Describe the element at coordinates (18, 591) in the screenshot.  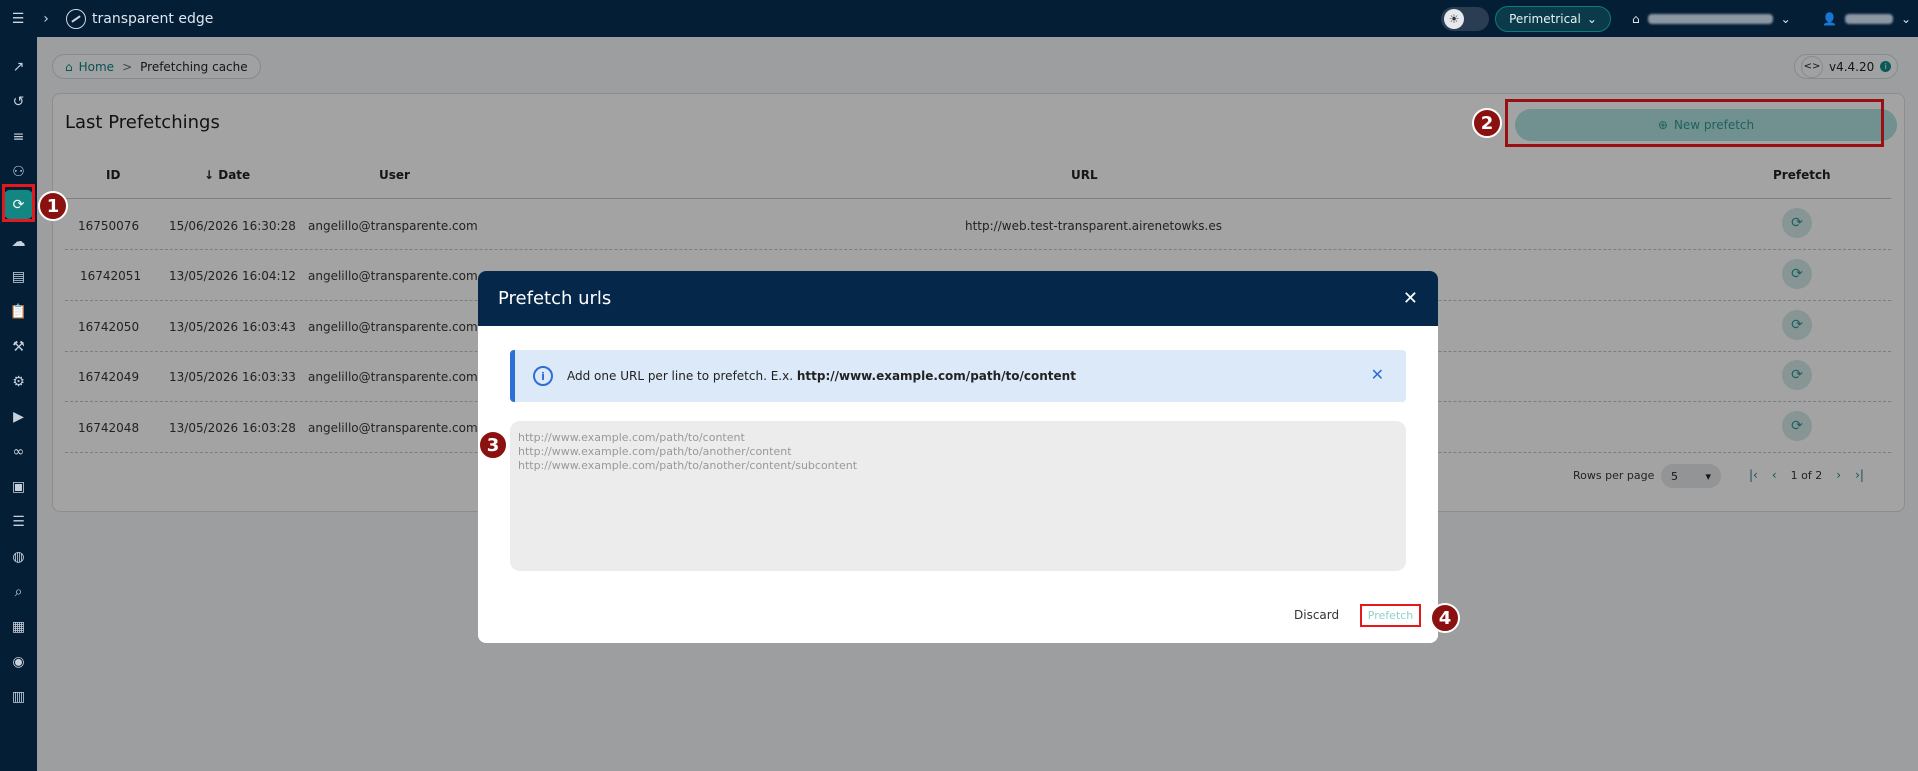
I see `search-icon: ⌕` at that location.